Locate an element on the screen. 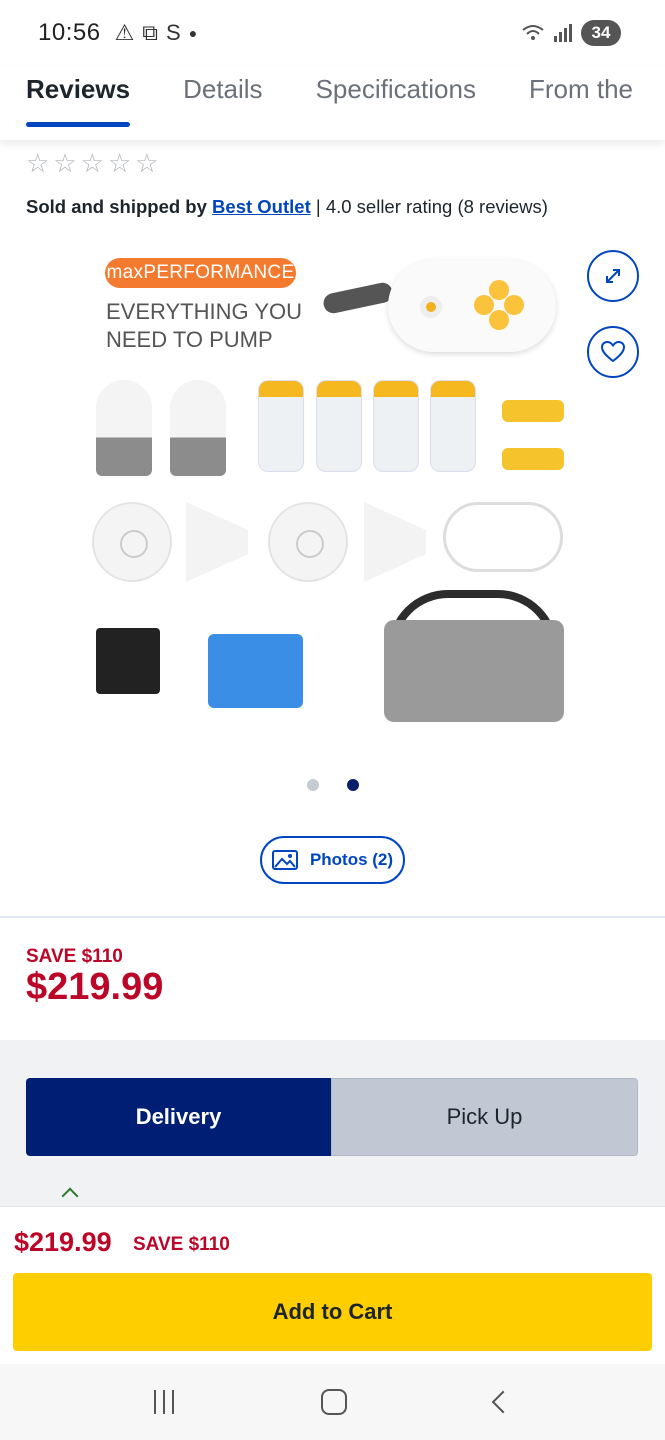  tab-details: Details is located at coordinates (222, 103).